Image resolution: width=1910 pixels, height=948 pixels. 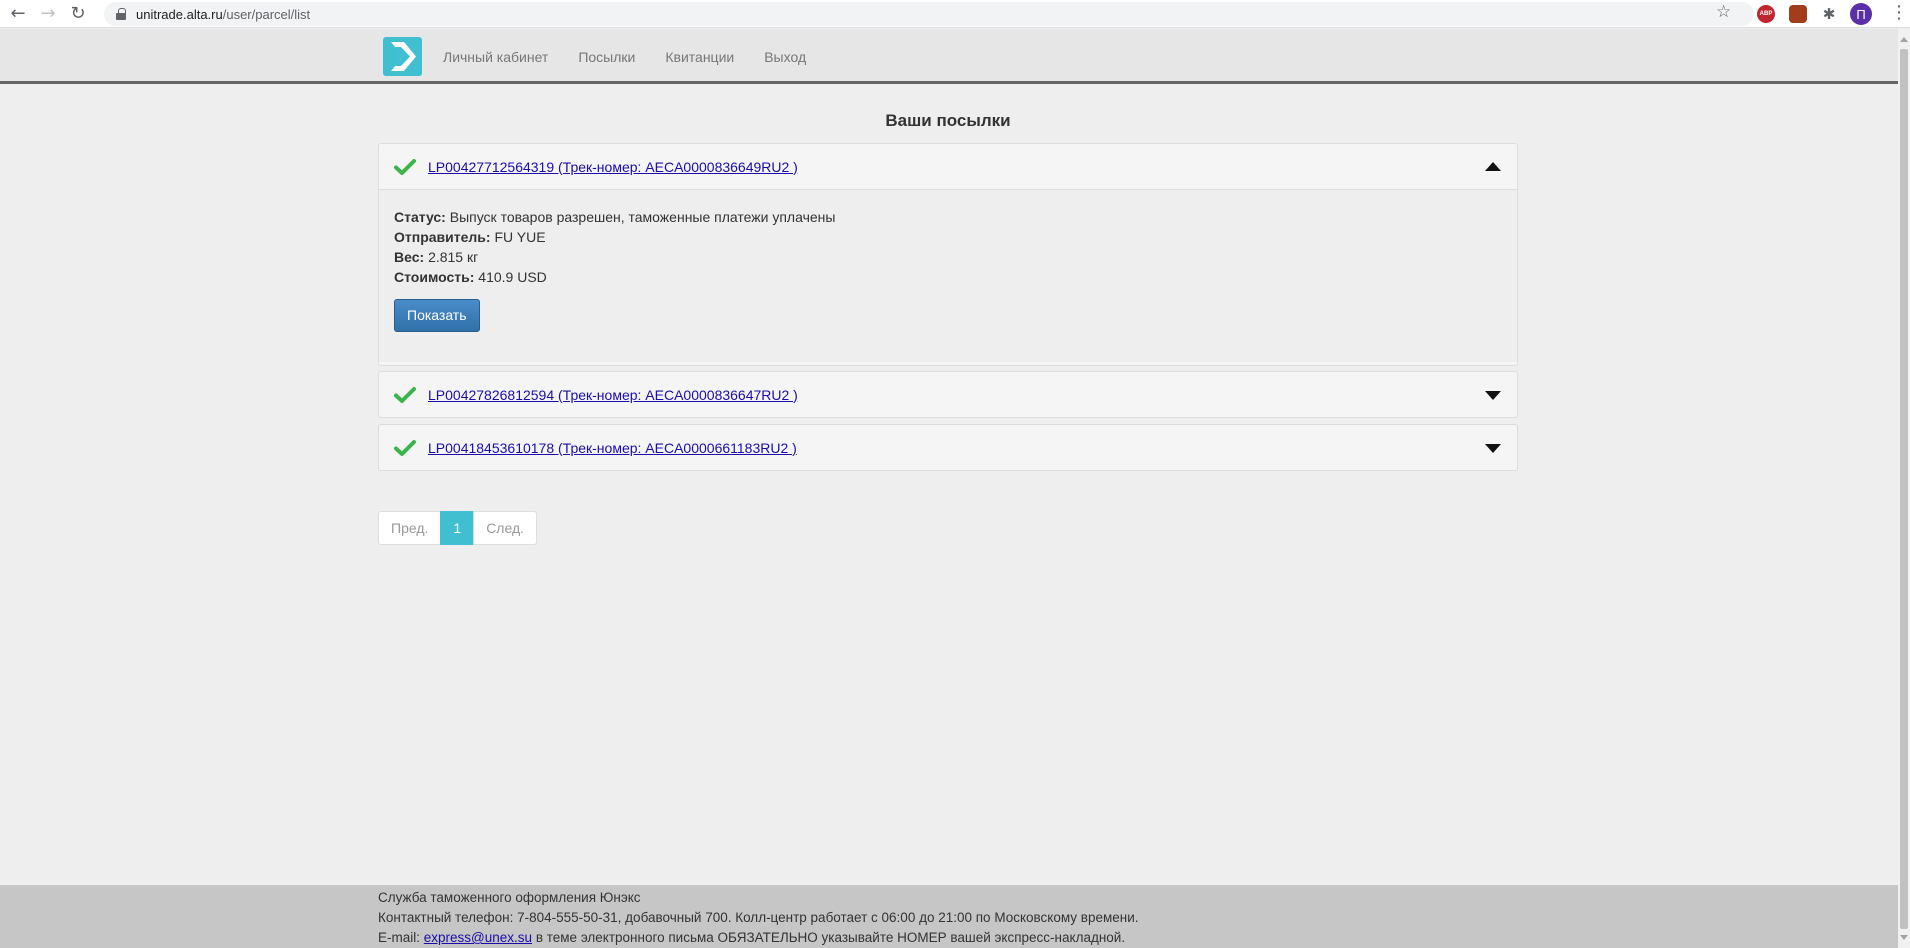 What do you see at coordinates (1723, 12) in the screenshot?
I see `bookmark-star-icon: ☆` at bounding box center [1723, 12].